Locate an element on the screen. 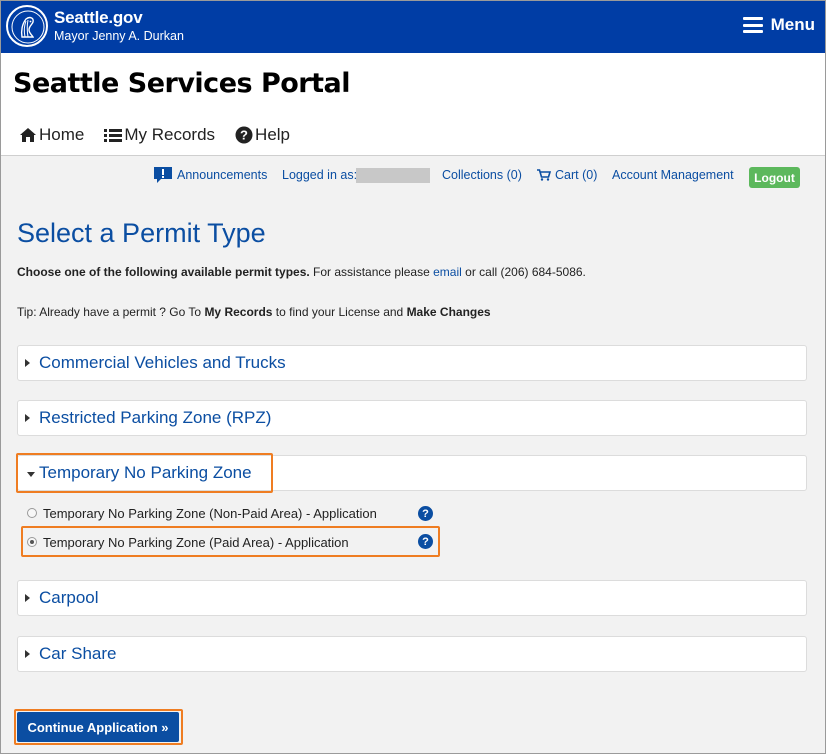 This screenshot has width=826, height=754. category-label: Carpool is located at coordinates (69, 597).